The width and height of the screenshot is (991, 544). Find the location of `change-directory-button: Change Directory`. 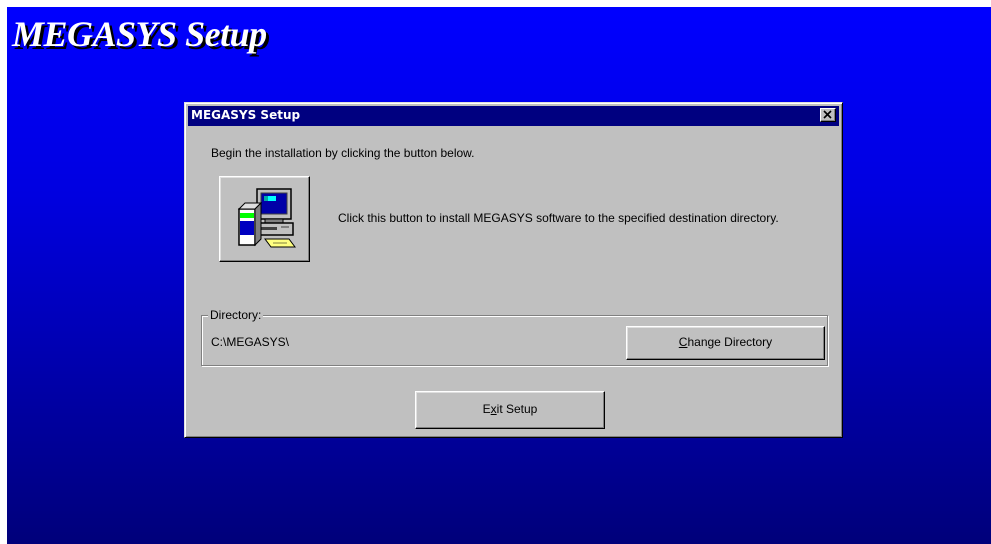

change-directory-button: Change Directory is located at coordinates (725, 343).